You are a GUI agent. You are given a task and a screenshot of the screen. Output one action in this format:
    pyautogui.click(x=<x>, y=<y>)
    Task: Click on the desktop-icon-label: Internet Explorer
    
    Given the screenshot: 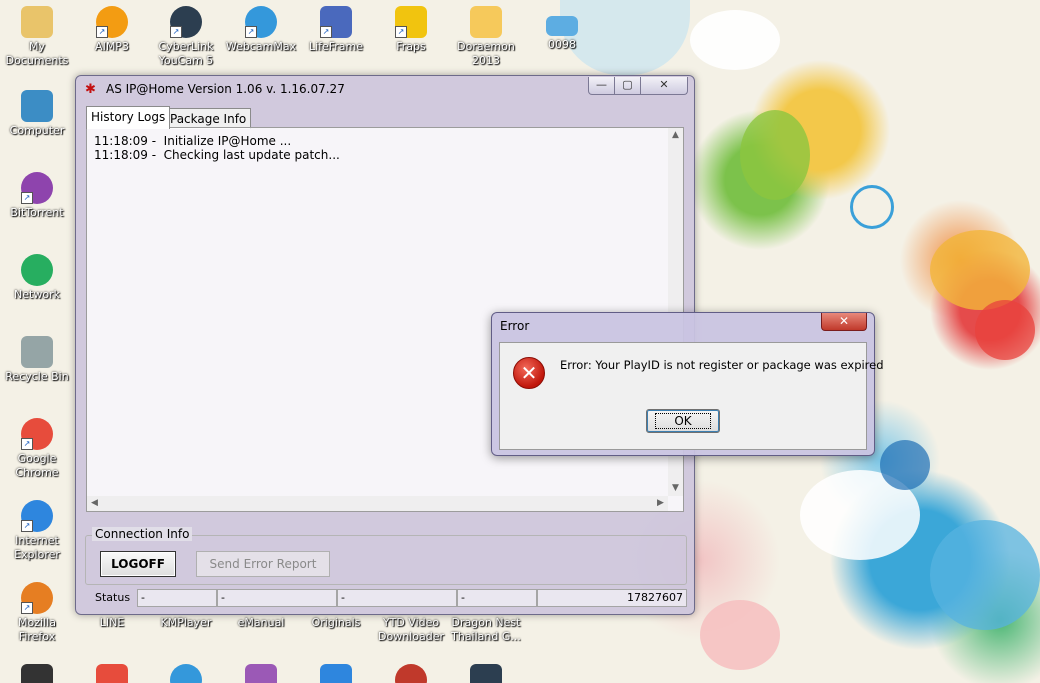 What is the action you would take?
    pyautogui.click(x=37, y=547)
    